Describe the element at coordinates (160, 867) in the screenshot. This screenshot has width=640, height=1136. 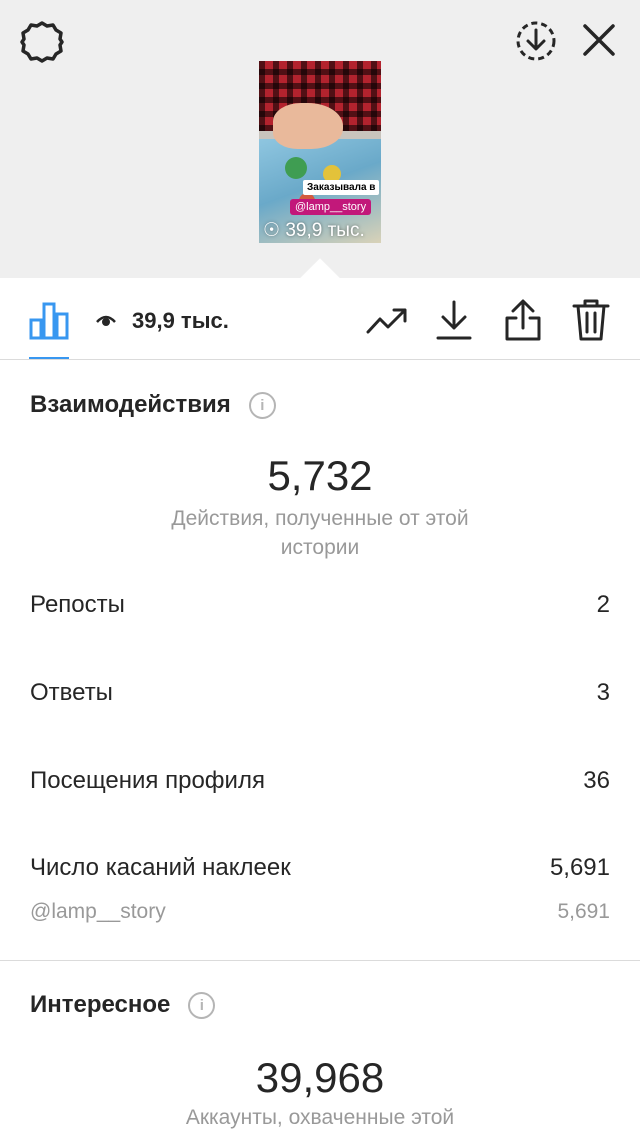
I see `sticker-taps-label: Число касаний наклеек` at that location.